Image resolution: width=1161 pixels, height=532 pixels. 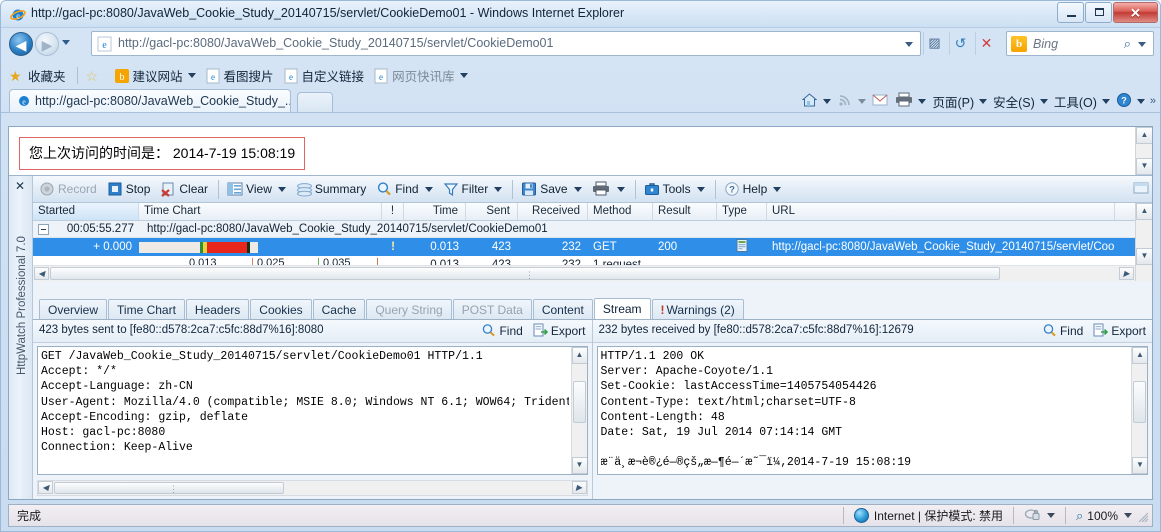 I want to click on command-overflow-button: », so click(x=1153, y=101).